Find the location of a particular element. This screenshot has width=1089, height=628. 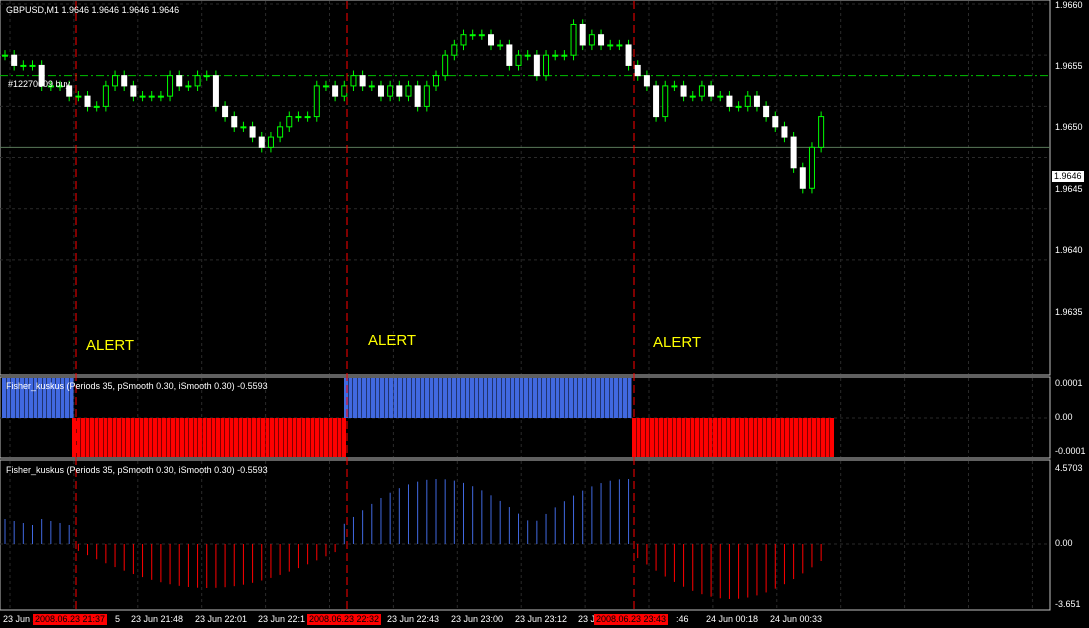

alert-label-2: ALERT is located at coordinates (392, 340).